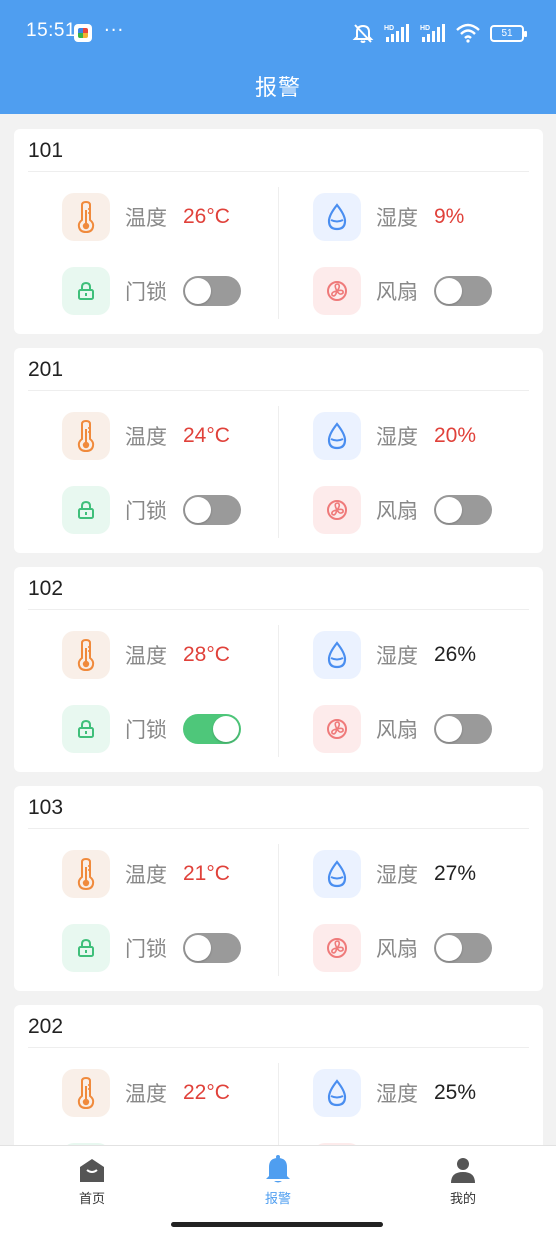 This screenshot has height=1237, width=556. What do you see at coordinates (278, 1169) in the screenshot?
I see `bell-icon` at bounding box center [278, 1169].